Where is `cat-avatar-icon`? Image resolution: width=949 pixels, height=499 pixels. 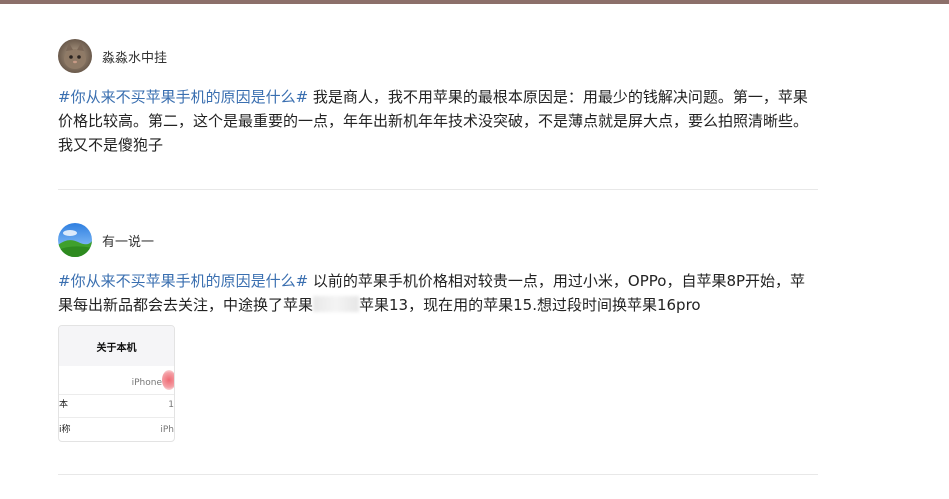 cat-avatar-icon is located at coordinates (75, 56).